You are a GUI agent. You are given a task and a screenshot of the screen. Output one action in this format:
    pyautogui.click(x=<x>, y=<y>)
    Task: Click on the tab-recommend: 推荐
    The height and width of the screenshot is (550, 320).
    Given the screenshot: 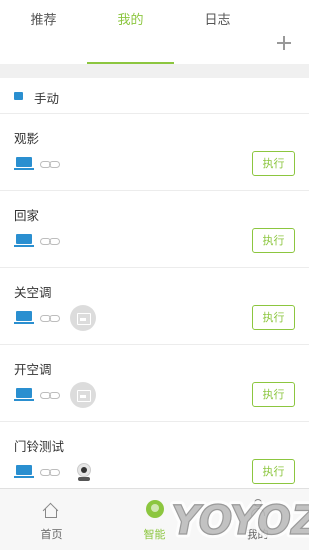 What is the action you would take?
    pyautogui.click(x=43, y=32)
    